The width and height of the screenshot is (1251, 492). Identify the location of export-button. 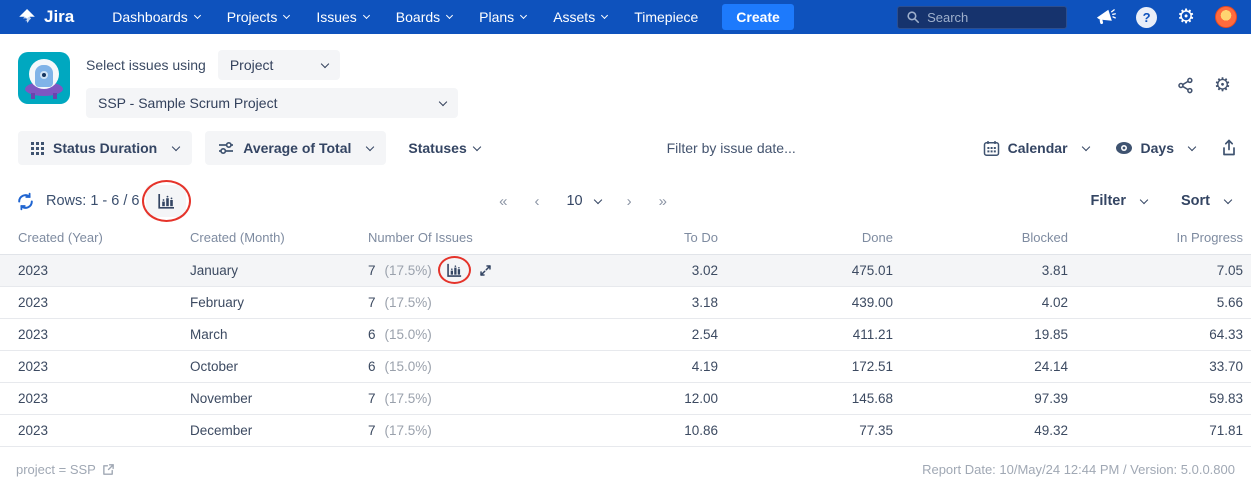
(1229, 148).